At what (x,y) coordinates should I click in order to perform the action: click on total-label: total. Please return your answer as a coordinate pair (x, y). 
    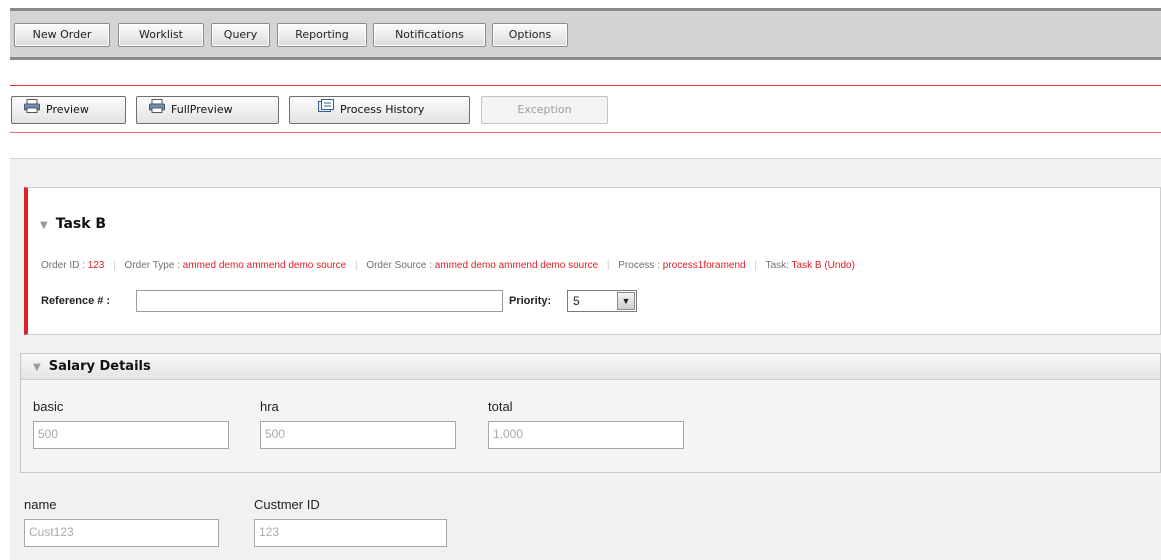
    Looking at the image, I should click on (500, 406).